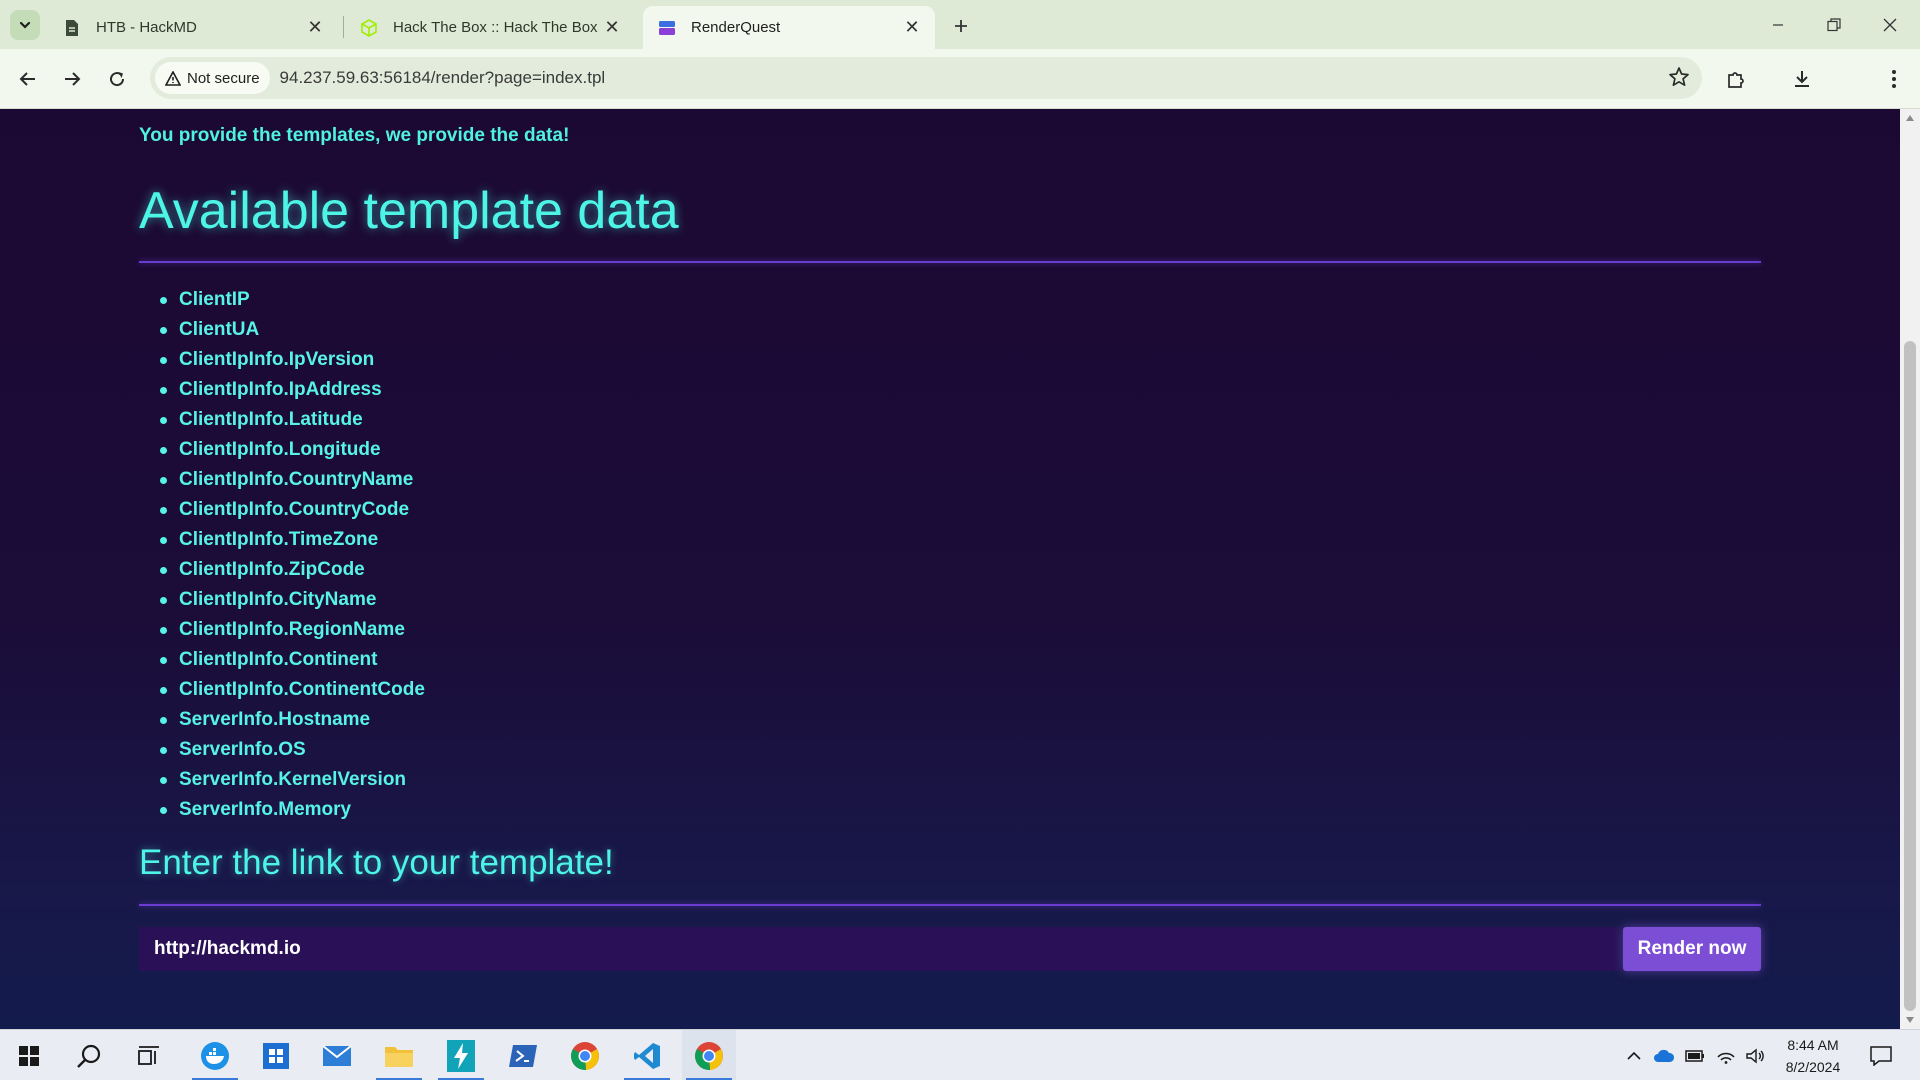 The image size is (1920, 1080). Describe the element at coordinates (1679, 79) in the screenshot. I see `bookmark-star-icon` at that location.